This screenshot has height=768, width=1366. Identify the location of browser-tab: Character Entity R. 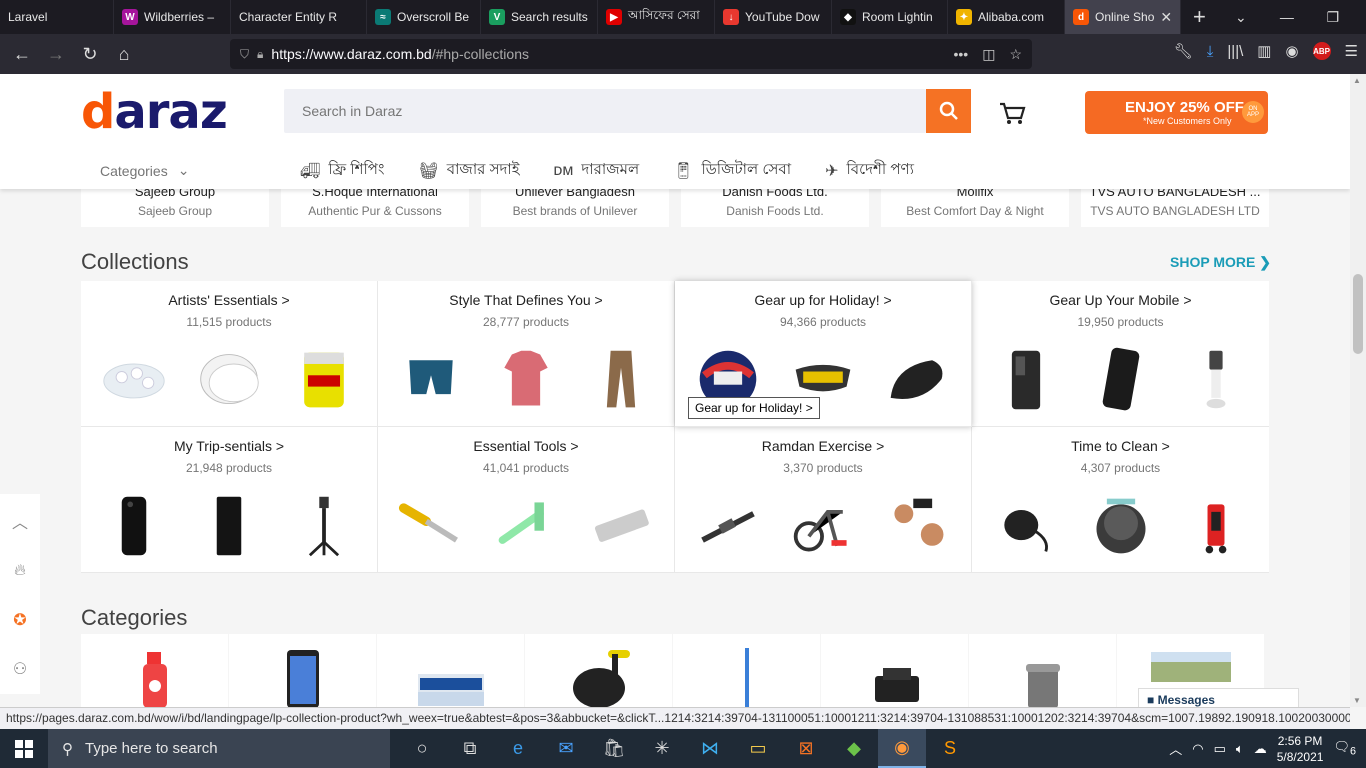
(299, 17).